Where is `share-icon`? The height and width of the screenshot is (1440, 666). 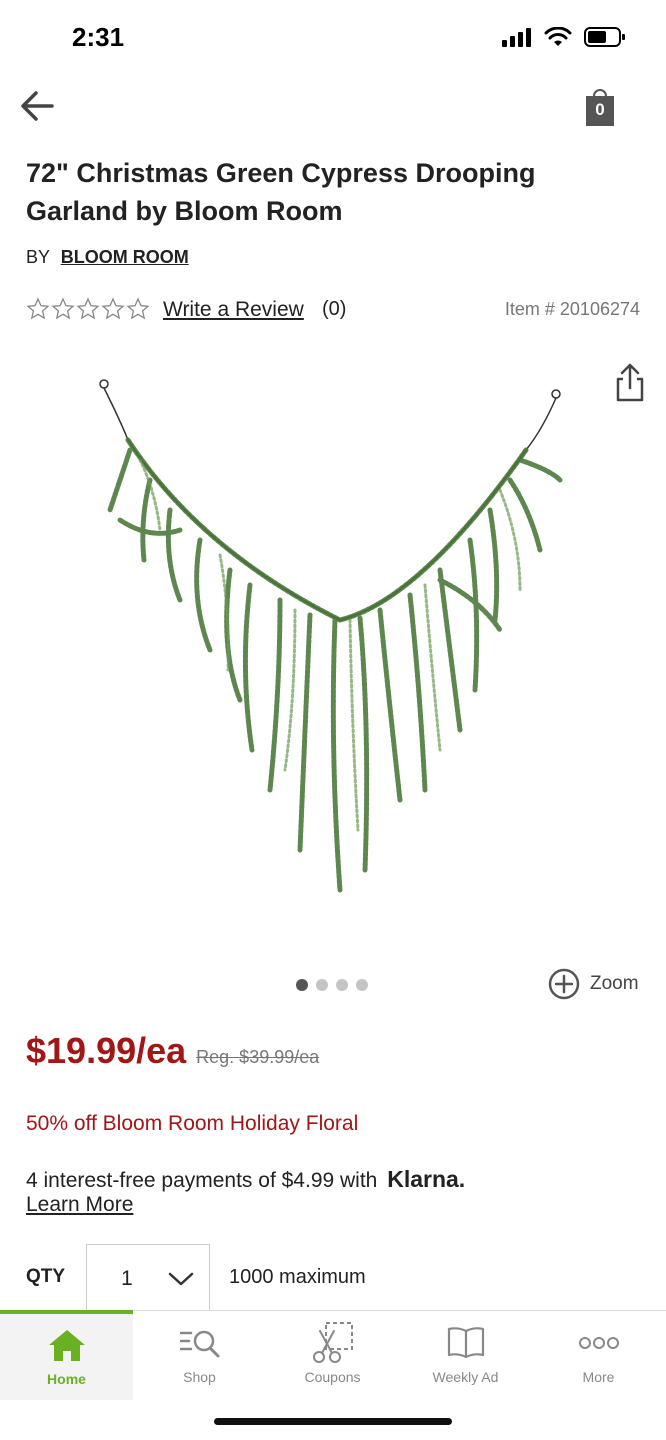 share-icon is located at coordinates (630, 382).